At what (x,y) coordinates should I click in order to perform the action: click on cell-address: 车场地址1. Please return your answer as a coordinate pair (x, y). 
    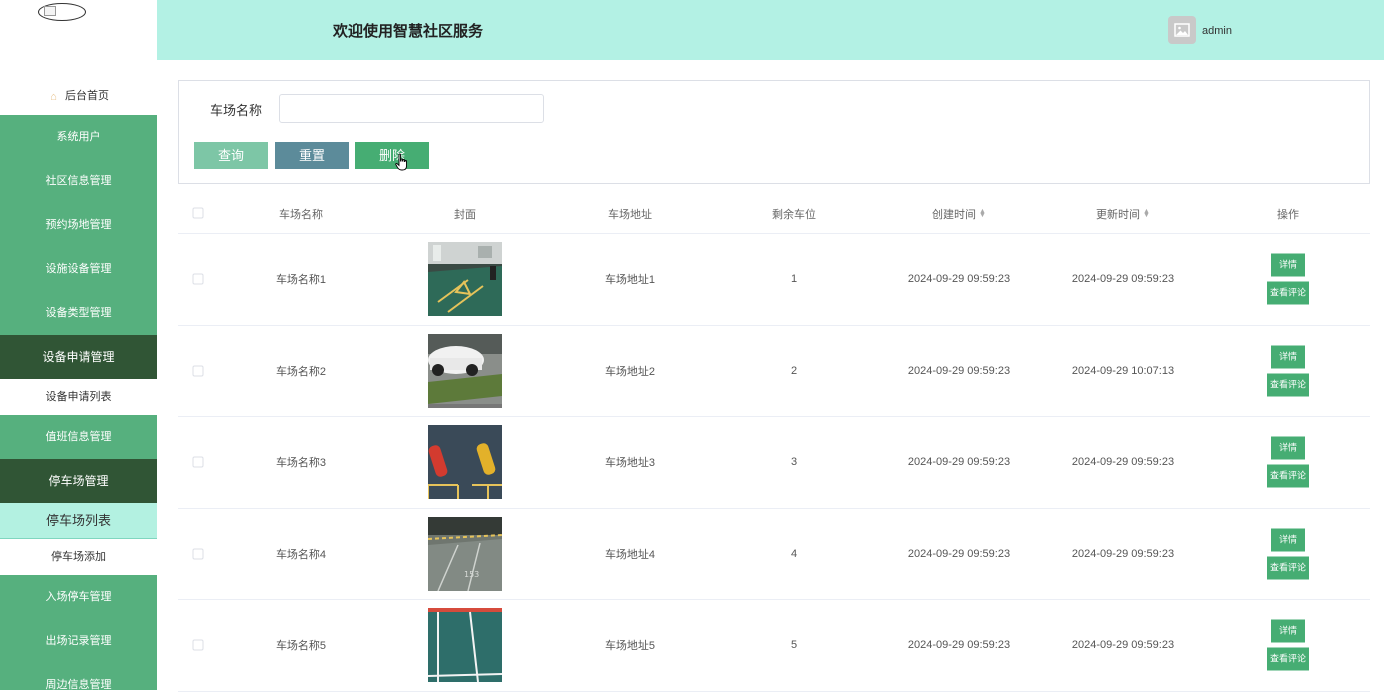
    Looking at the image, I should click on (630, 280).